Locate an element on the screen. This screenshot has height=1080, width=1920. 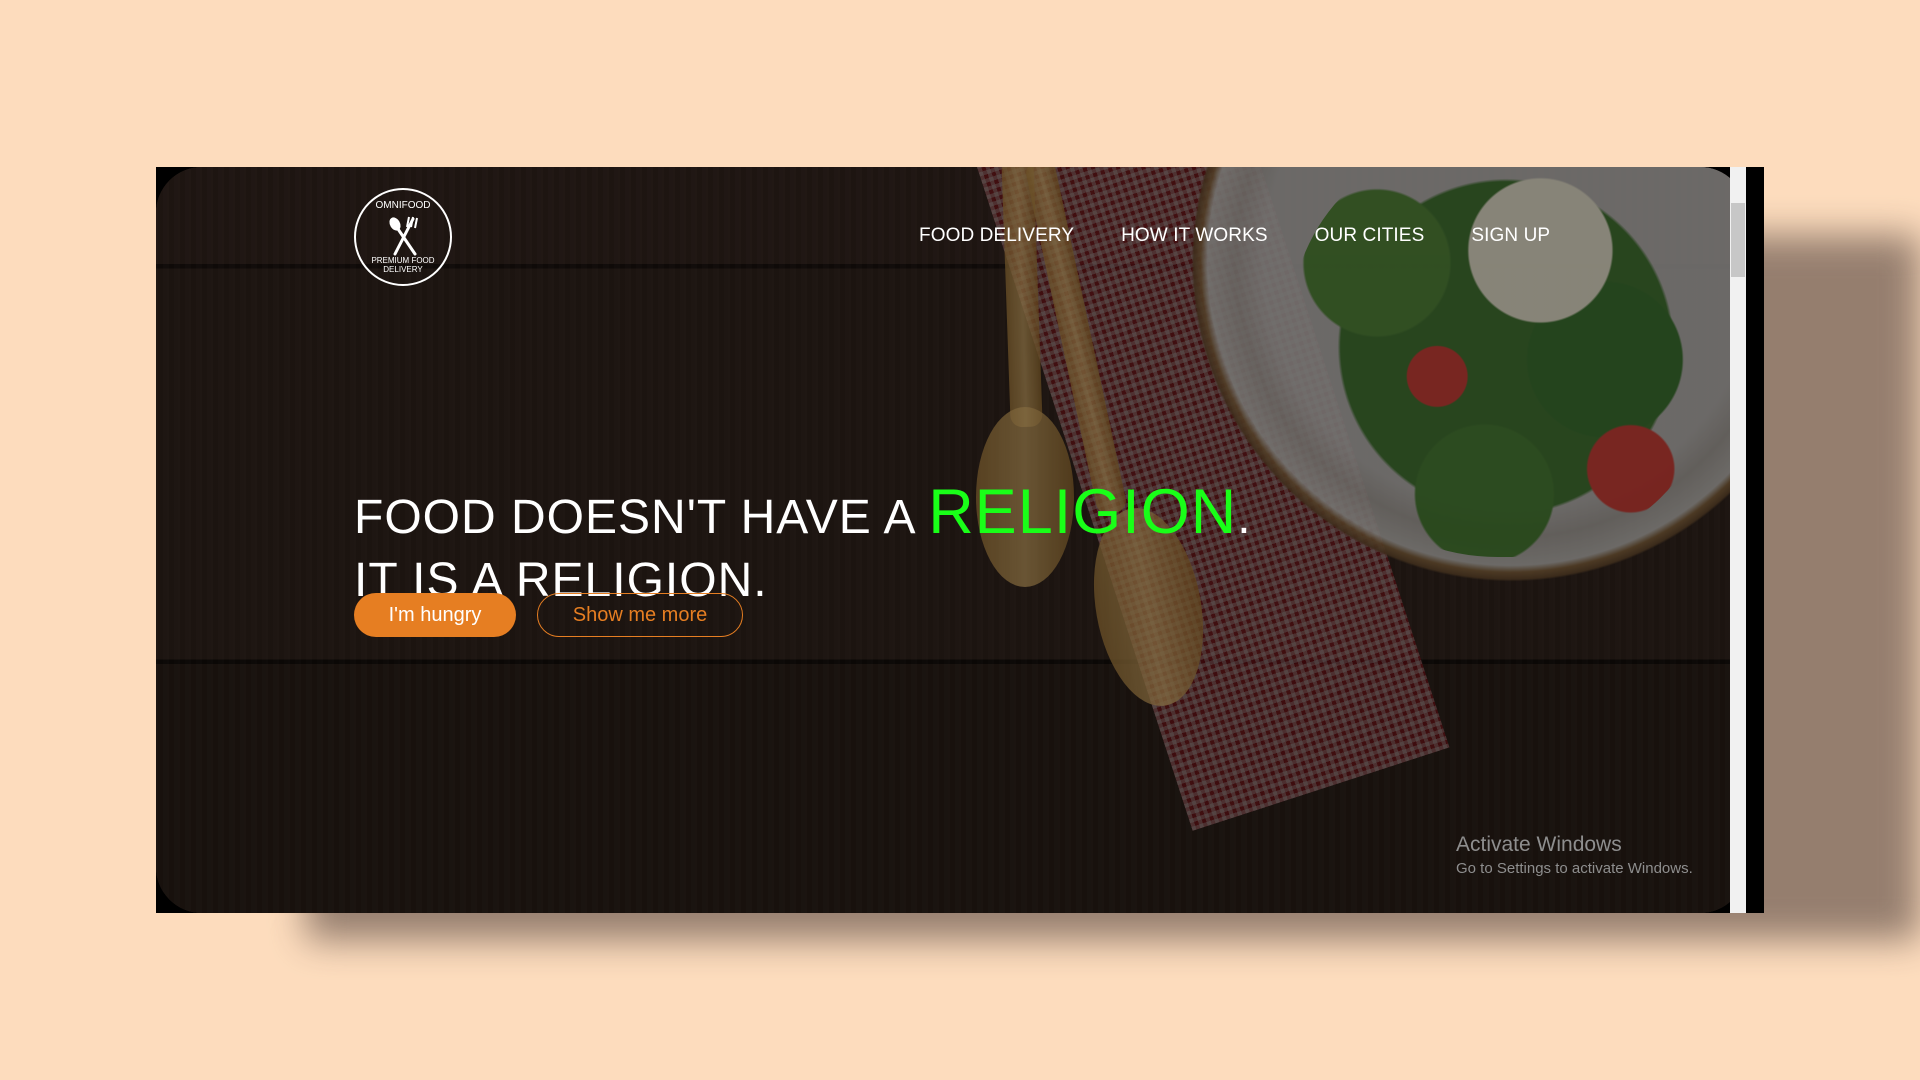
fork-spoon-icon is located at coordinates (403, 236).